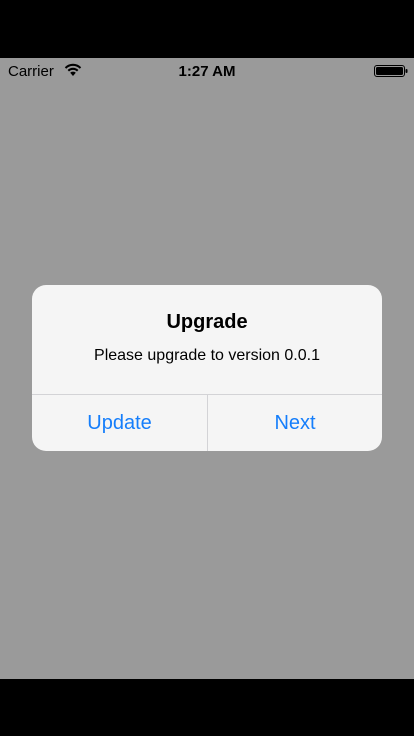  Describe the element at coordinates (207, 355) in the screenshot. I see `alert-message: Please upgrade to version 0.0.1` at that location.